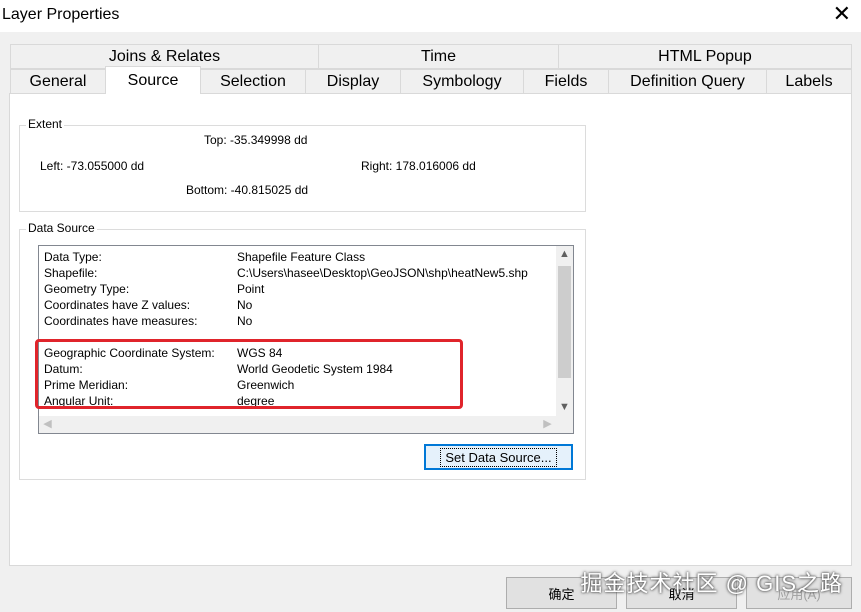 The width and height of the screenshot is (861, 612). I want to click on horizontal-scrollbar: ◀ ▶, so click(306, 424).